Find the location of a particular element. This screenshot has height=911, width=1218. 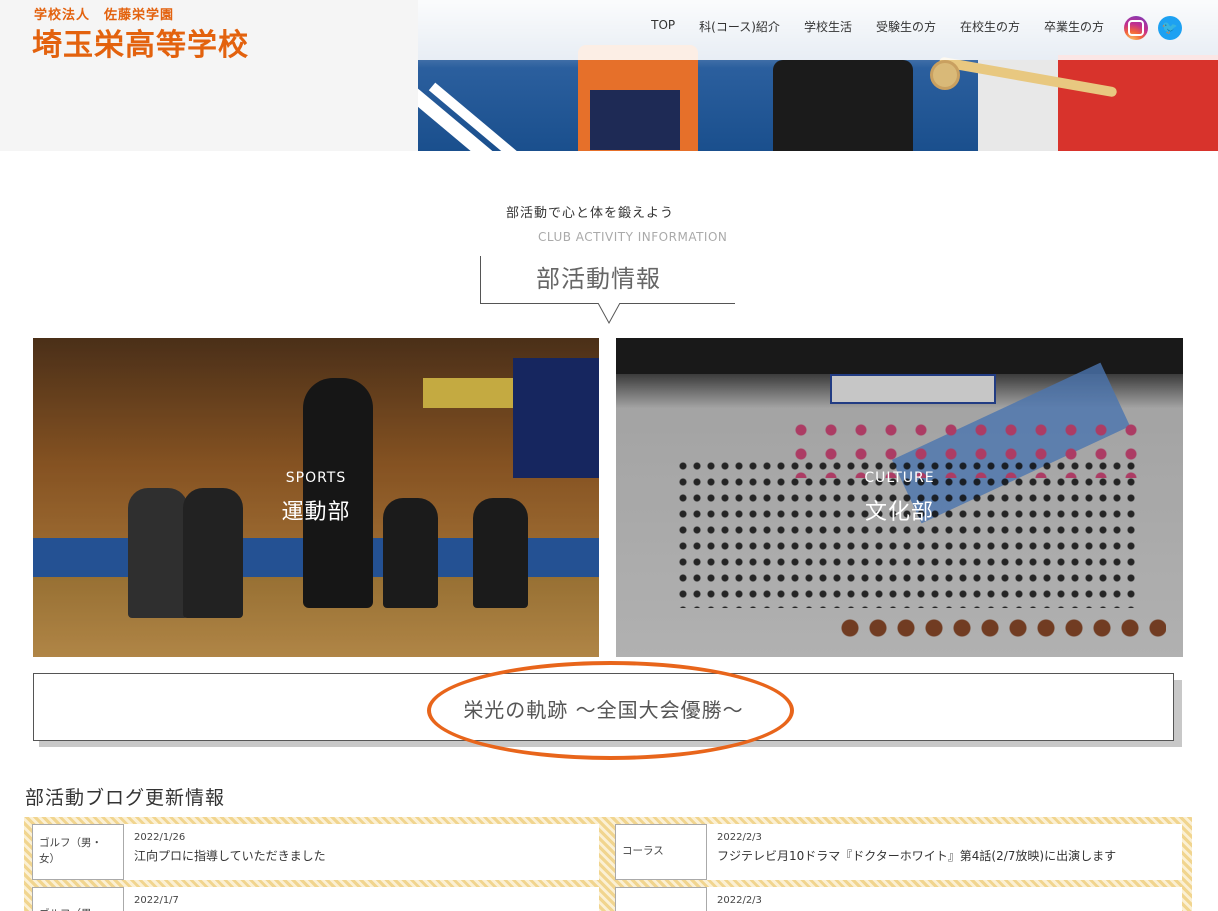

blog-date: 2022/1/26 is located at coordinates (160, 837).